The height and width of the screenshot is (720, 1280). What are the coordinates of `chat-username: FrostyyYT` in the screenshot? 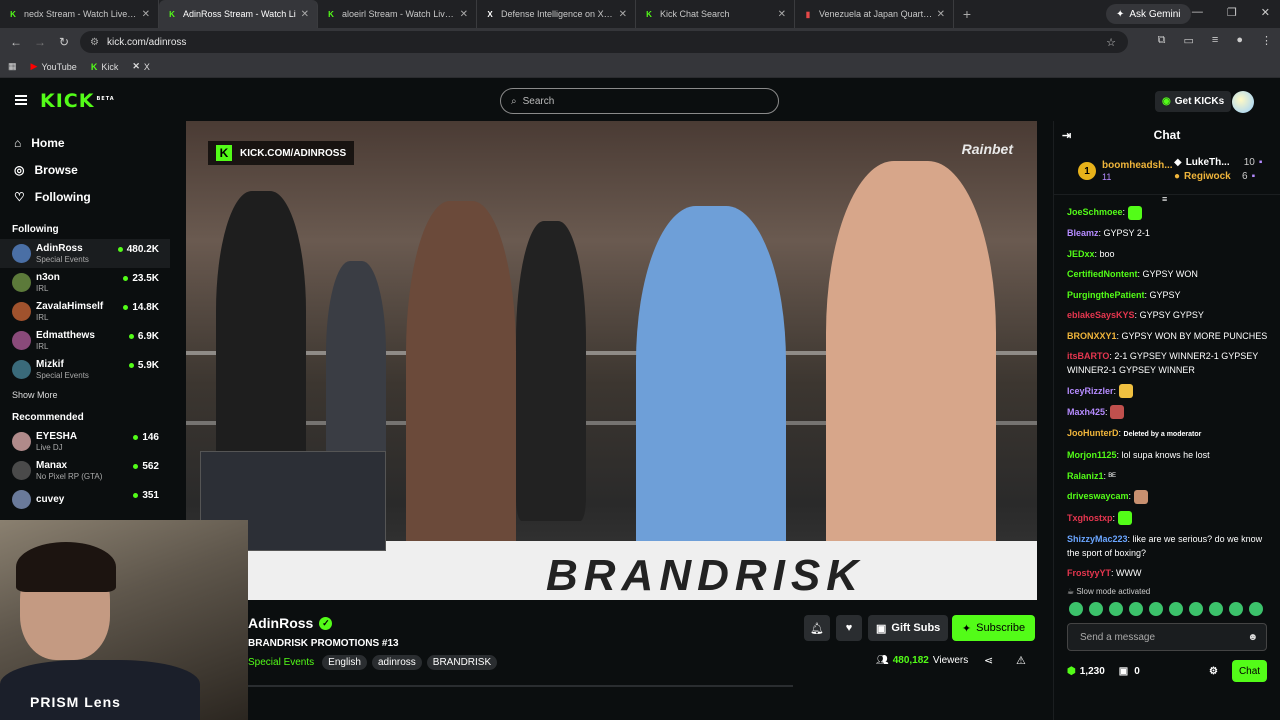 It's located at (1089, 573).